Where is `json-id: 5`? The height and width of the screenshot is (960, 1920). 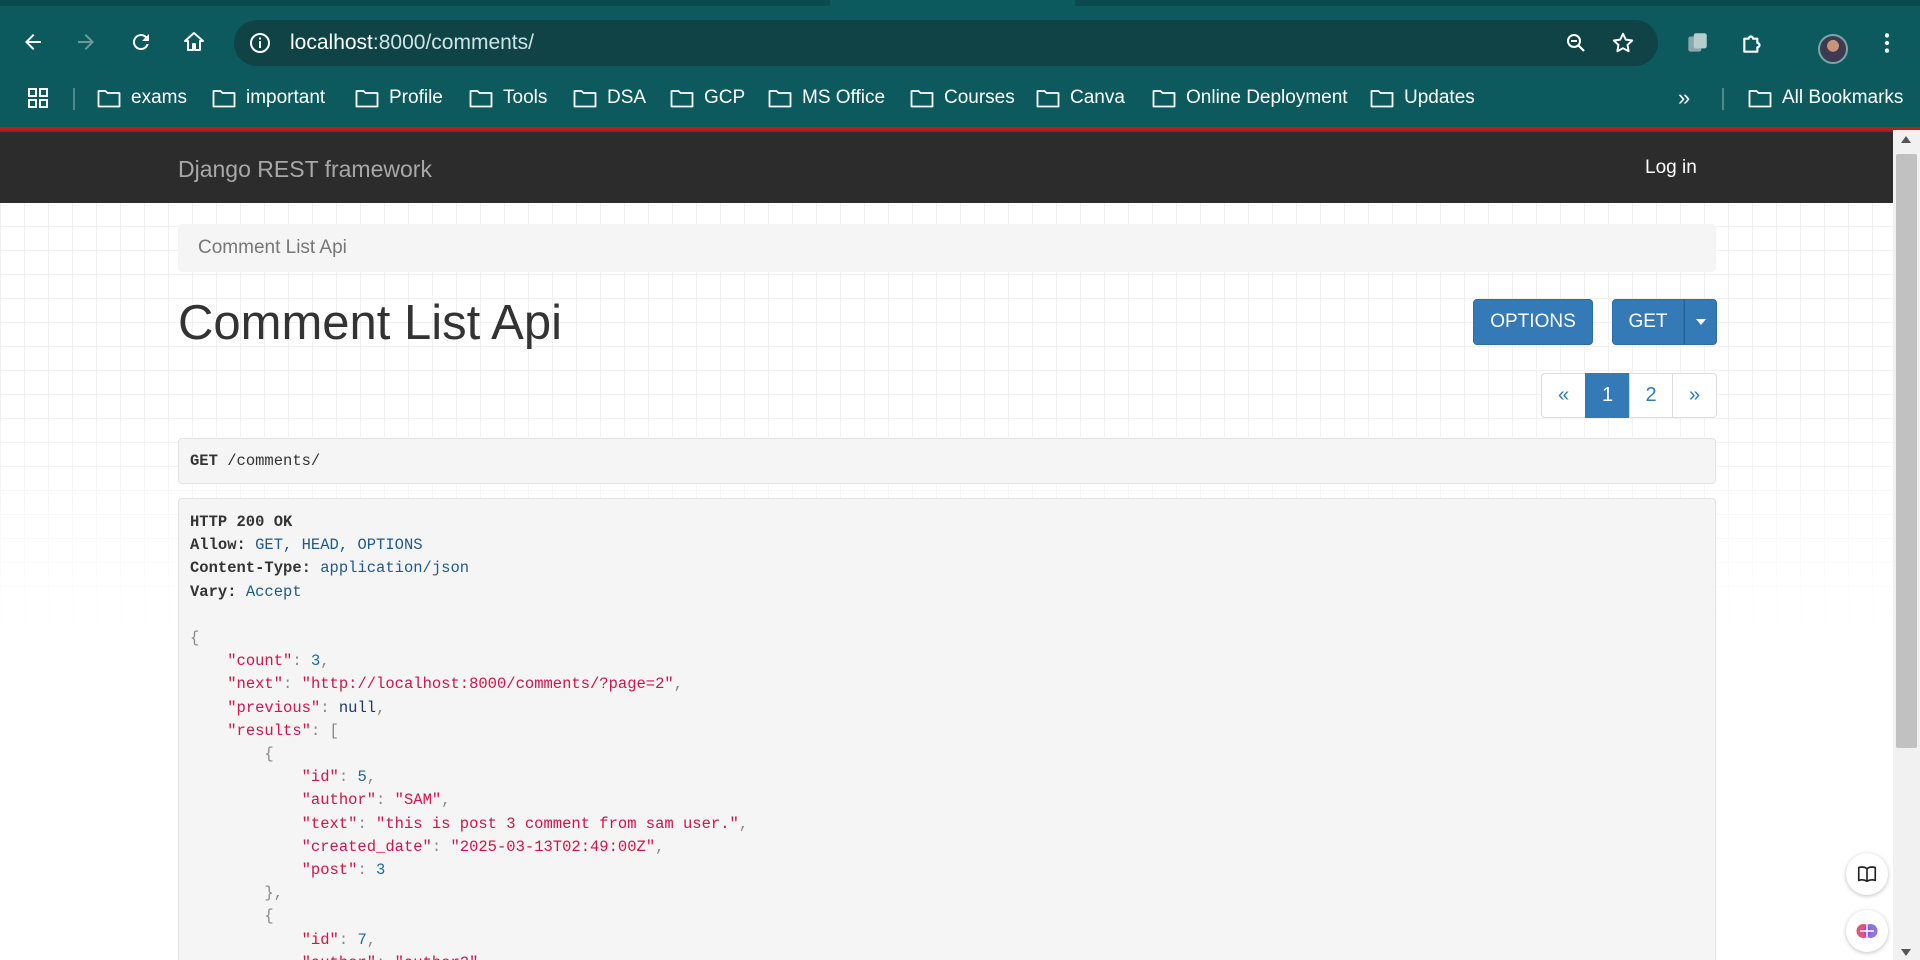 json-id: 5 is located at coordinates (362, 777).